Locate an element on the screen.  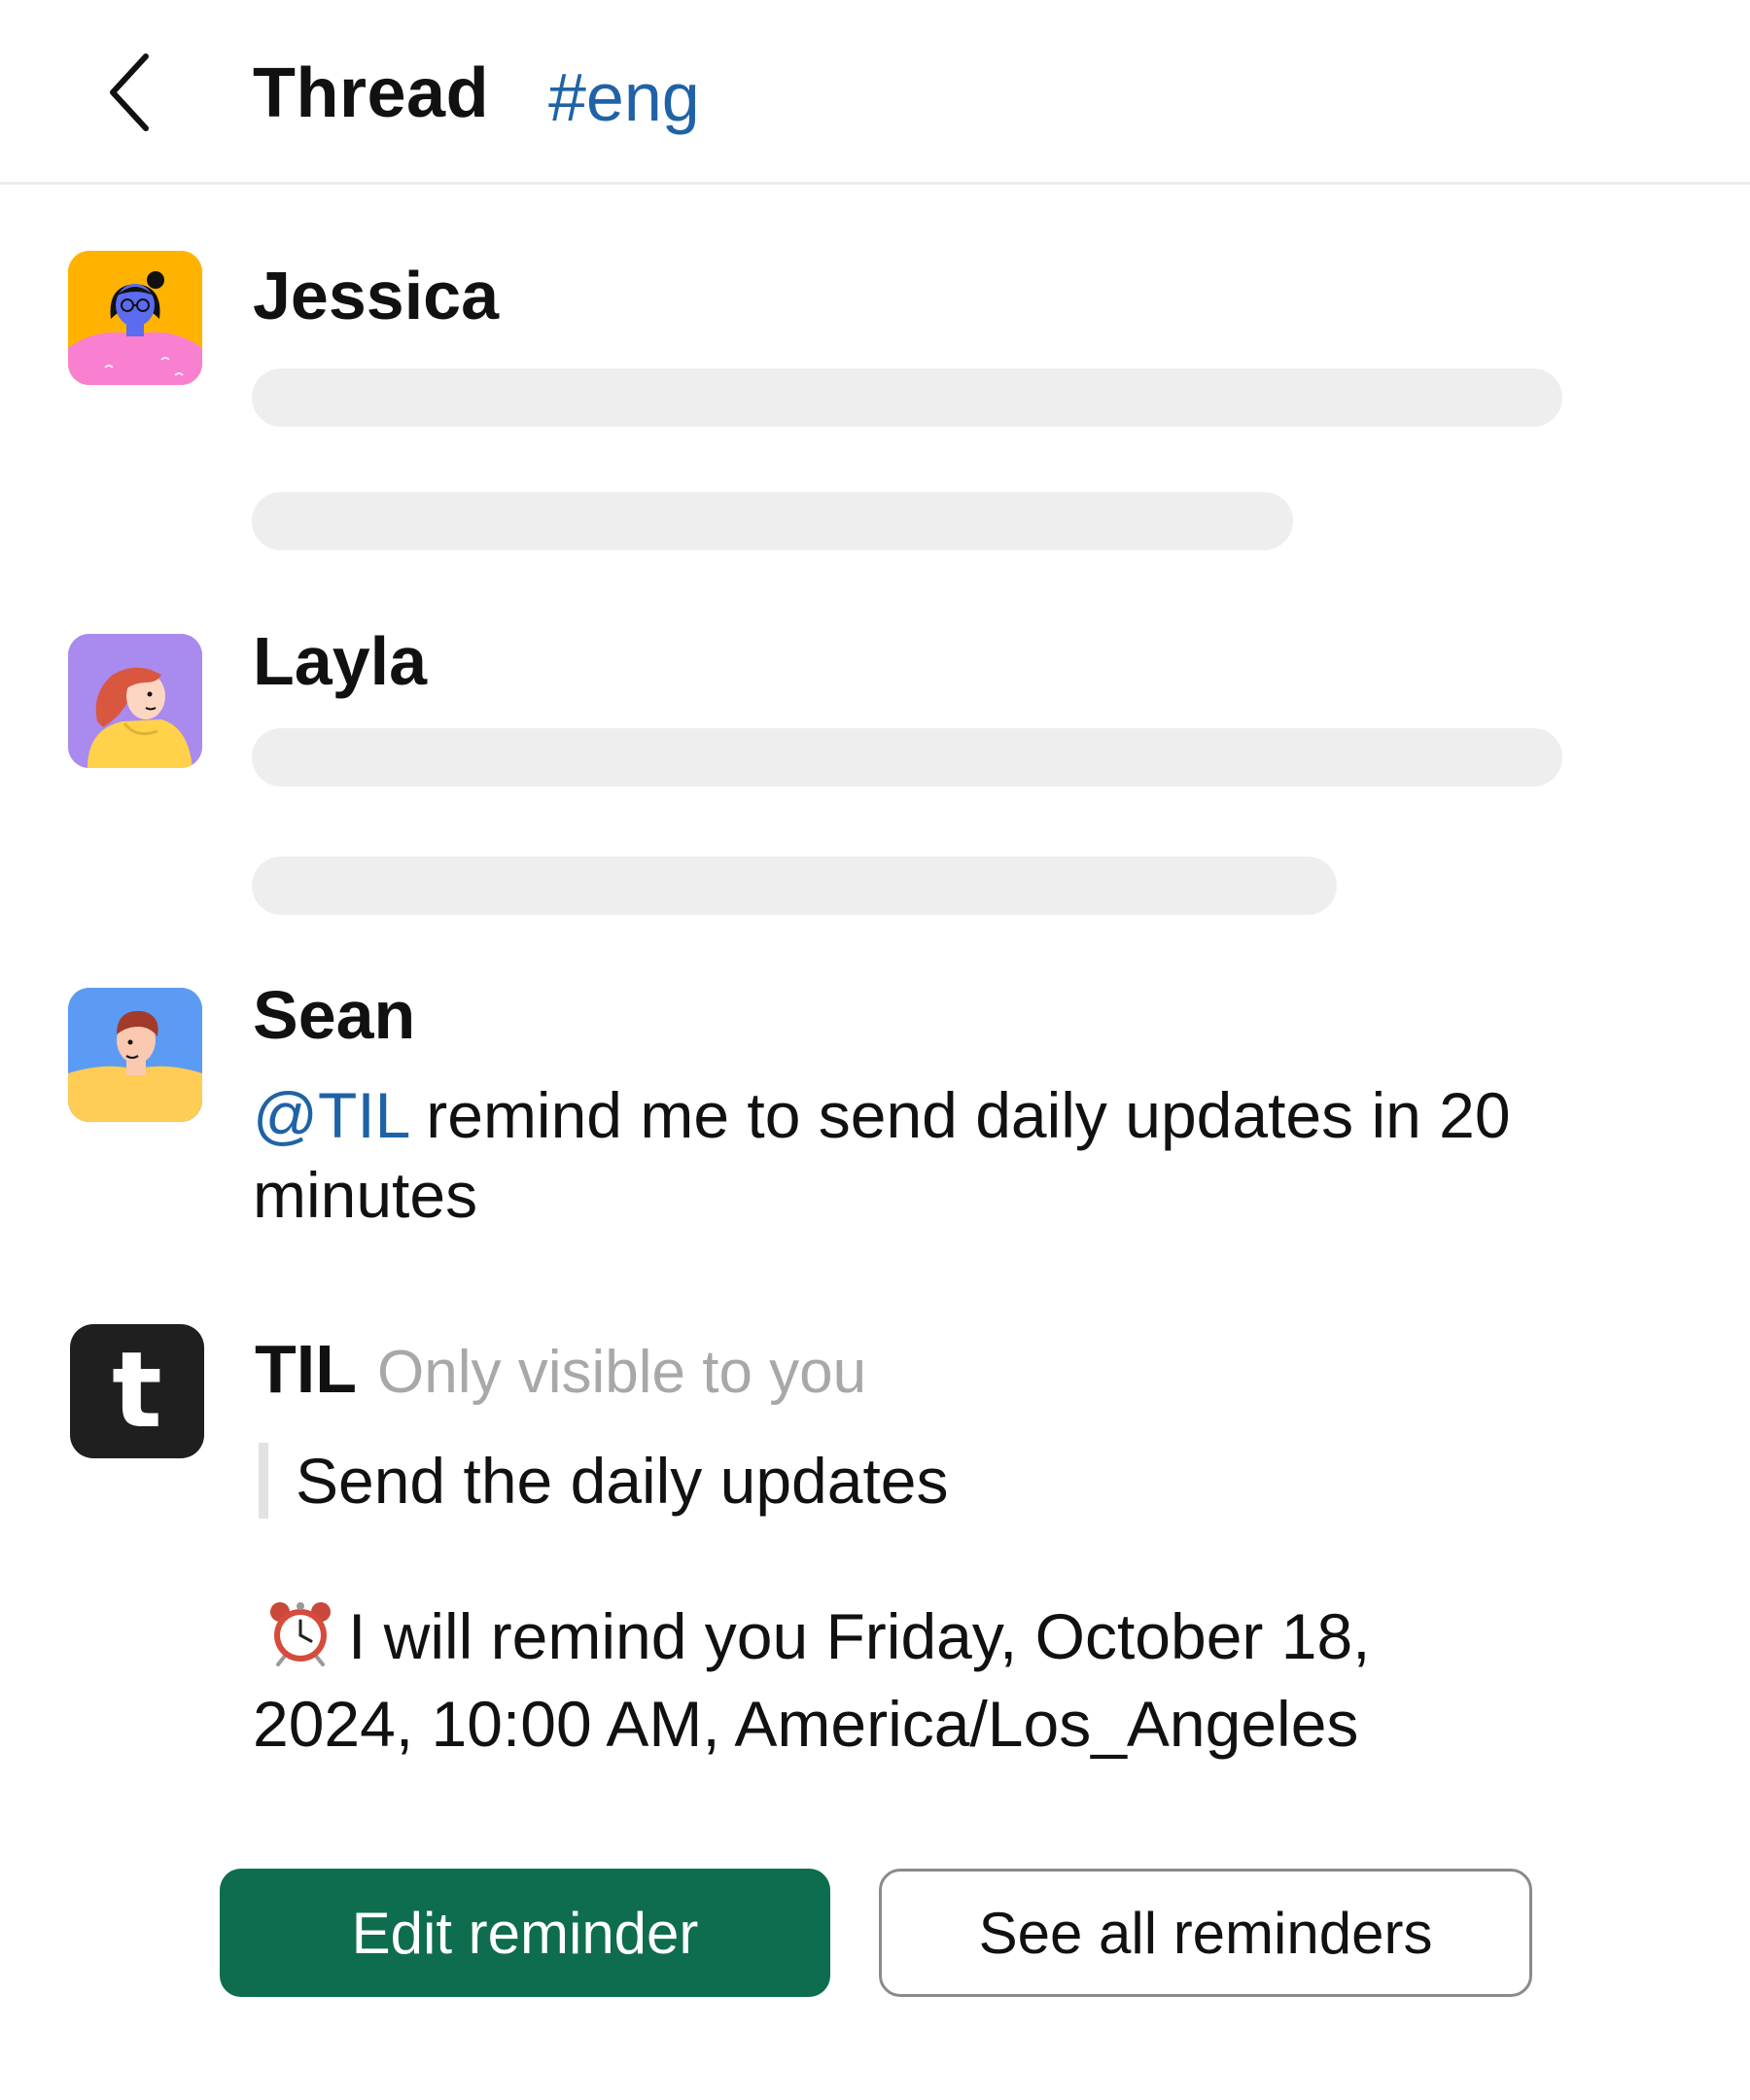
avatar-layla is located at coordinates (135, 701).